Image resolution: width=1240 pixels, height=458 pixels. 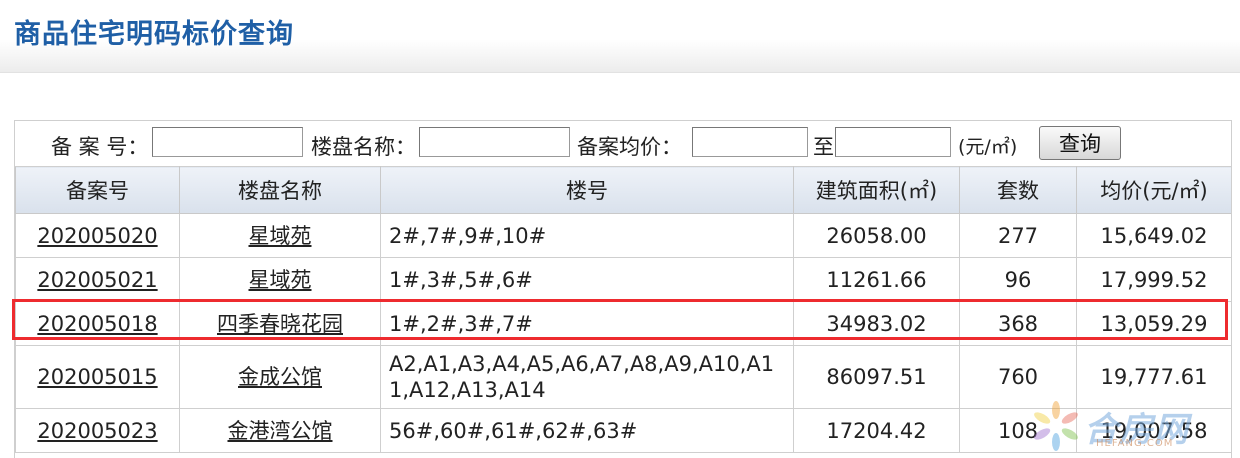 I want to click on project-name-link: 四季春晓花园, so click(x=280, y=324).